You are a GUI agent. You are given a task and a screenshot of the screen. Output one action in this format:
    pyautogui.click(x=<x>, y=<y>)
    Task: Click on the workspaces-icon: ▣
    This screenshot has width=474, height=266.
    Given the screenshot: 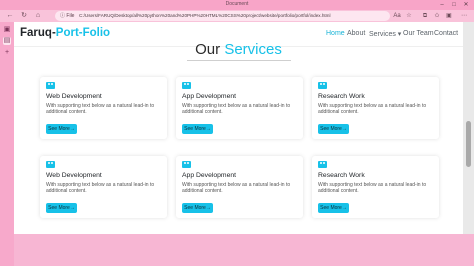 What is the action you would take?
    pyautogui.click(x=7, y=30)
    